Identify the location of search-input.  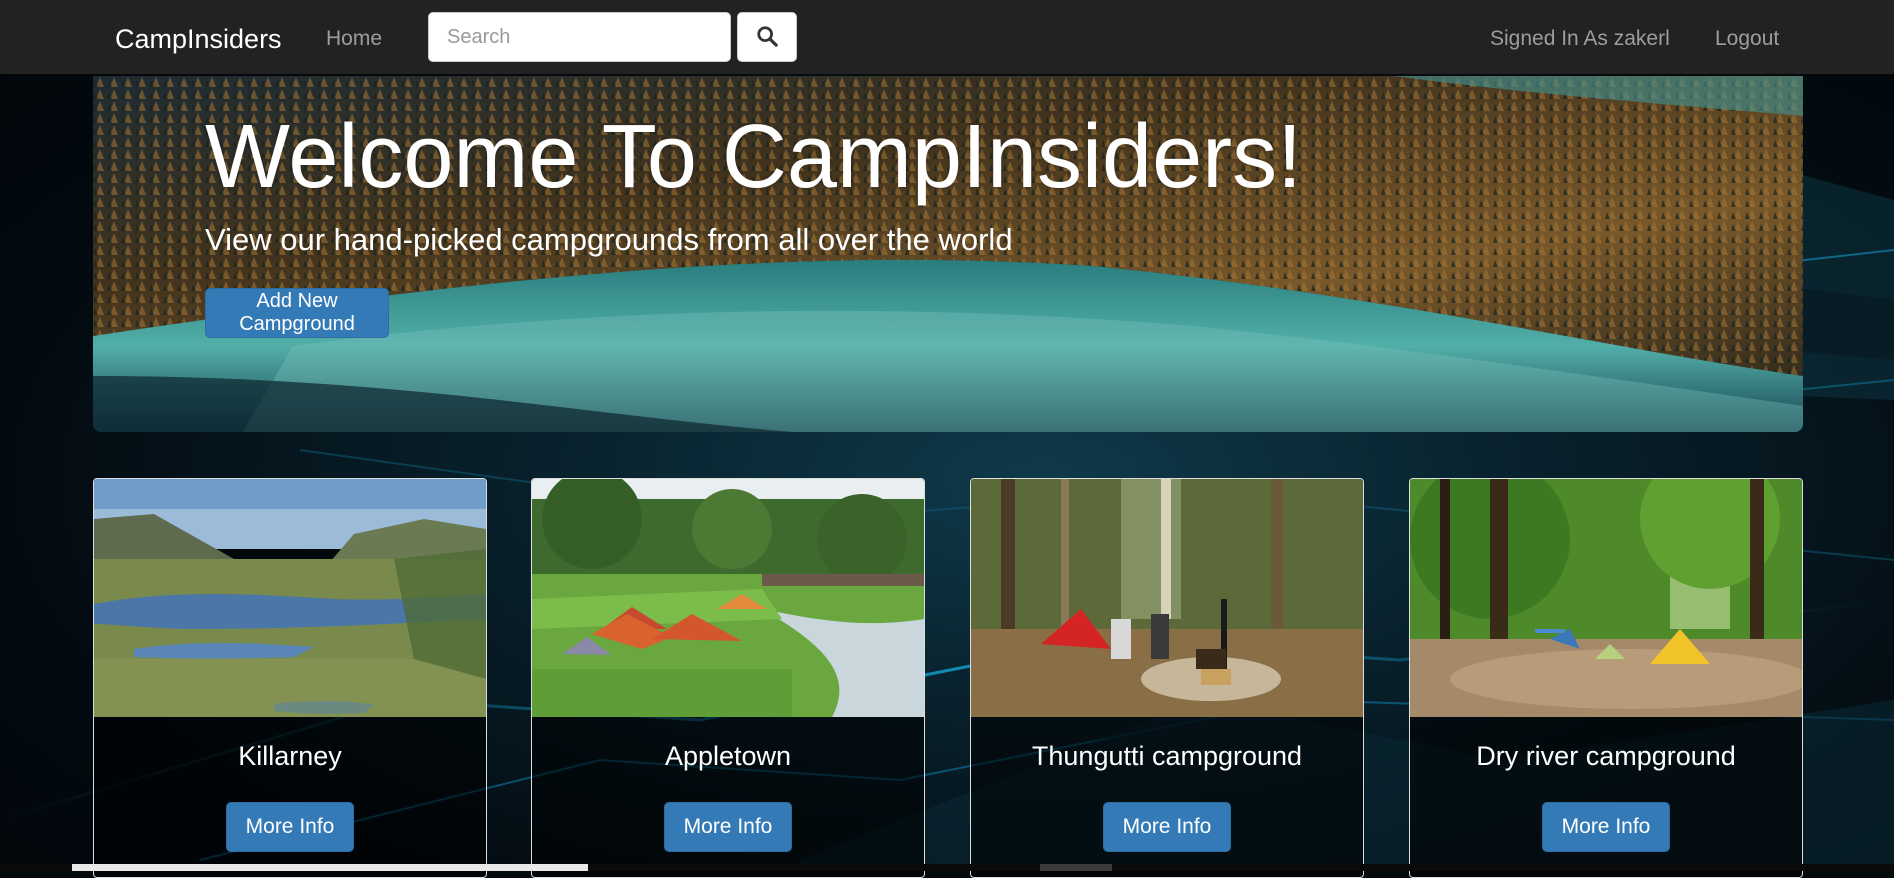
(579, 37).